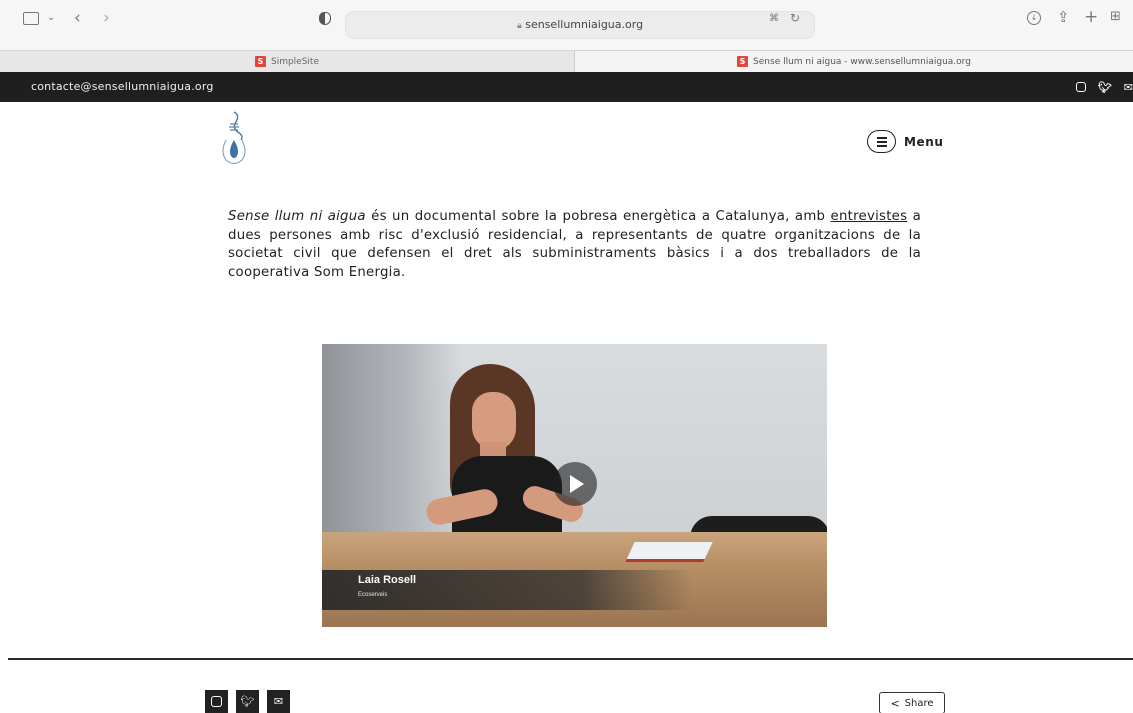  I want to click on tab-simplesite: S SimpleSite, so click(287, 61).